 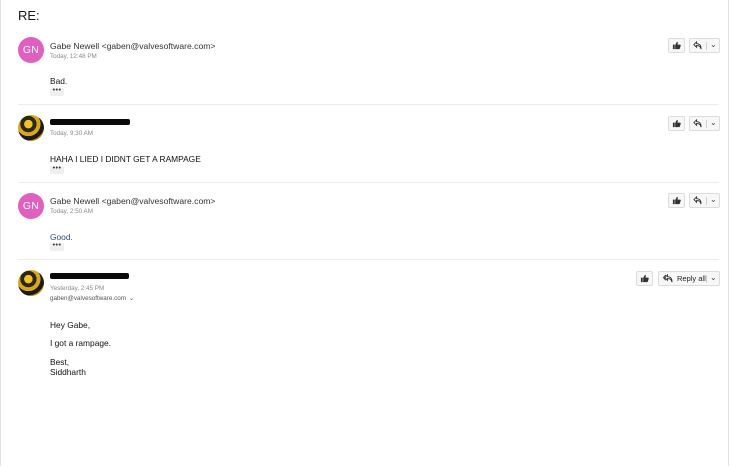 What do you see at coordinates (70, 325) in the screenshot?
I see `message-body-line: Hey Gabe,` at bounding box center [70, 325].